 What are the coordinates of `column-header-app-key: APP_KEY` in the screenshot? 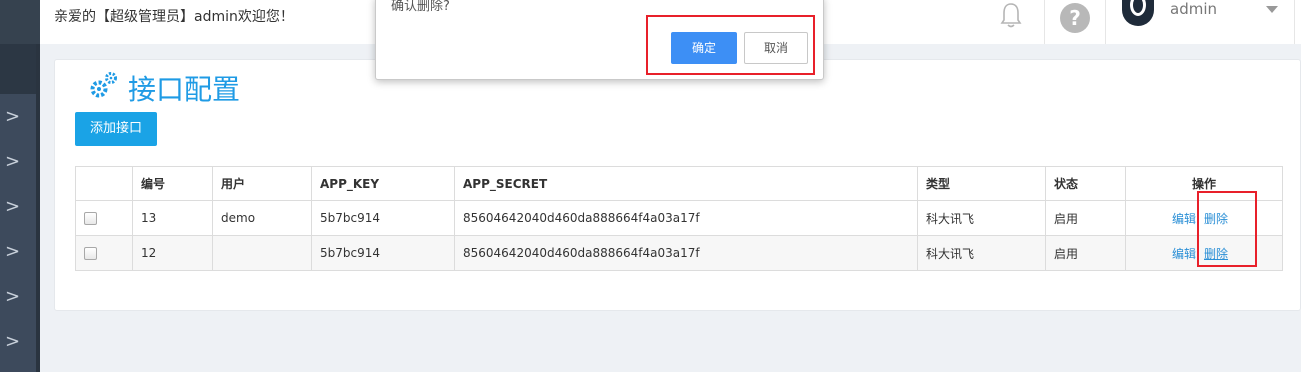 It's located at (383, 183).